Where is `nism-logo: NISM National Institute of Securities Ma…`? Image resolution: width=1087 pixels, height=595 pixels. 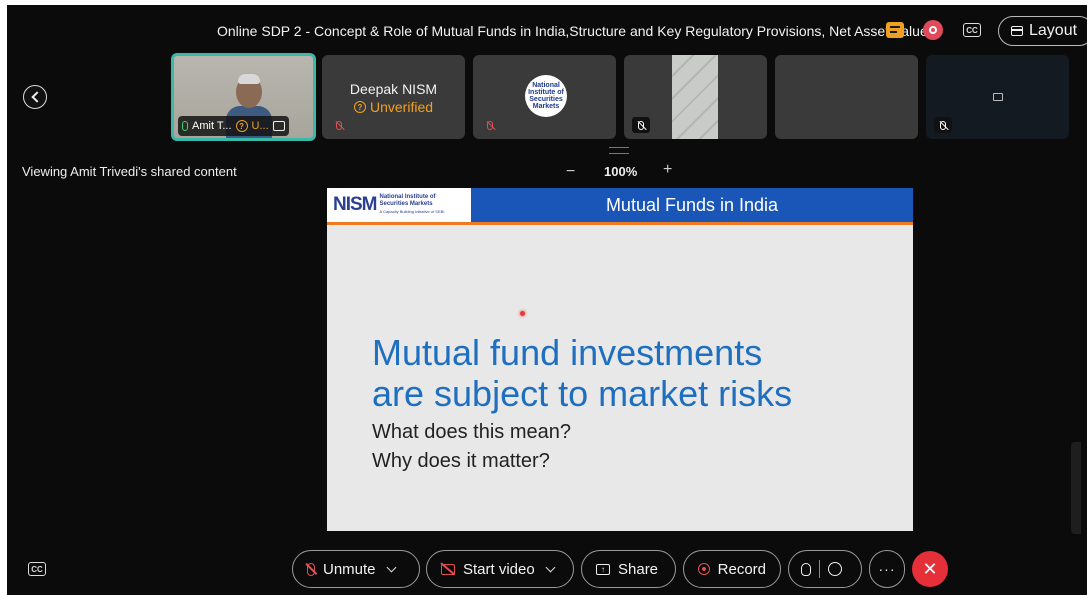 nism-logo: NISM National Institute of Securities Ma… is located at coordinates (399, 205).